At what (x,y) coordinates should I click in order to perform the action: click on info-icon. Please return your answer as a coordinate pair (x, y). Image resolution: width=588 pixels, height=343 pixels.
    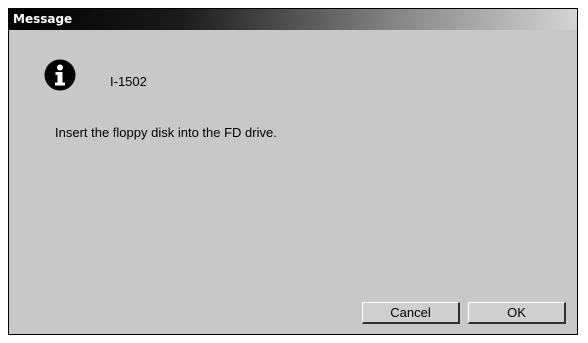
    Looking at the image, I should click on (60, 75).